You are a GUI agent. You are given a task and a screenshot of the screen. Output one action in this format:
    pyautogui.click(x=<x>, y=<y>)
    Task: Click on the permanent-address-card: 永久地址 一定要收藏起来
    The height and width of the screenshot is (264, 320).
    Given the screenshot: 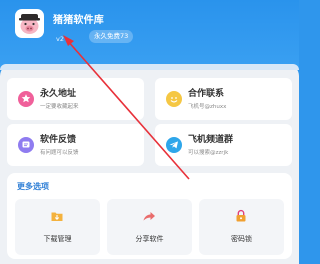 What is the action you would take?
    pyautogui.click(x=75, y=99)
    